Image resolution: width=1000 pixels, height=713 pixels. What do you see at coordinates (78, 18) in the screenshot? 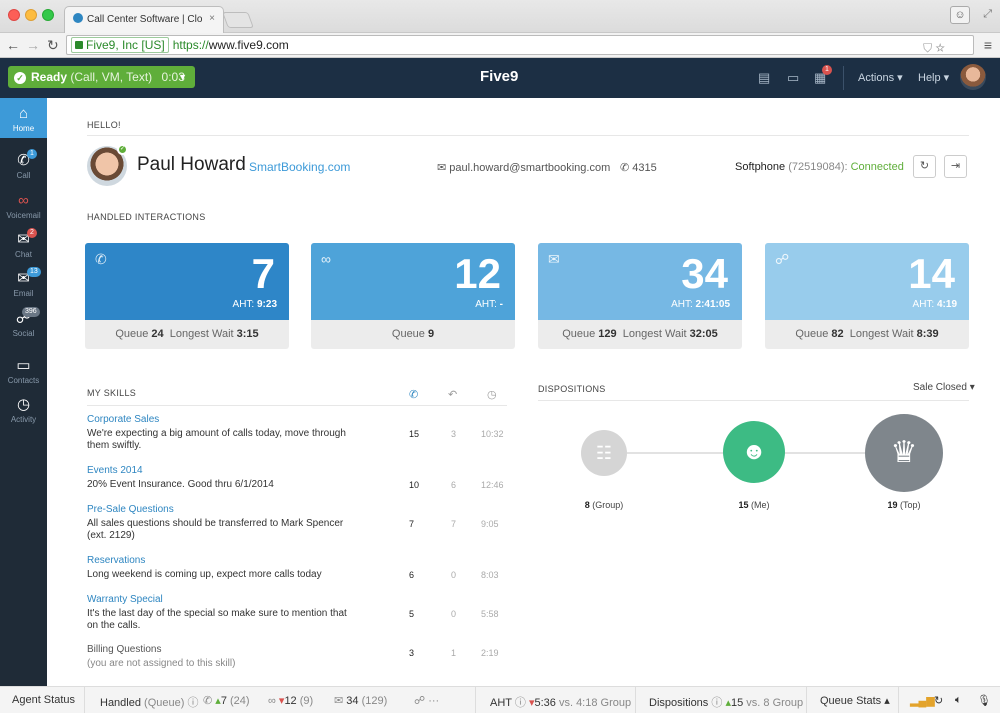
I see `favicon-icon` at bounding box center [78, 18].